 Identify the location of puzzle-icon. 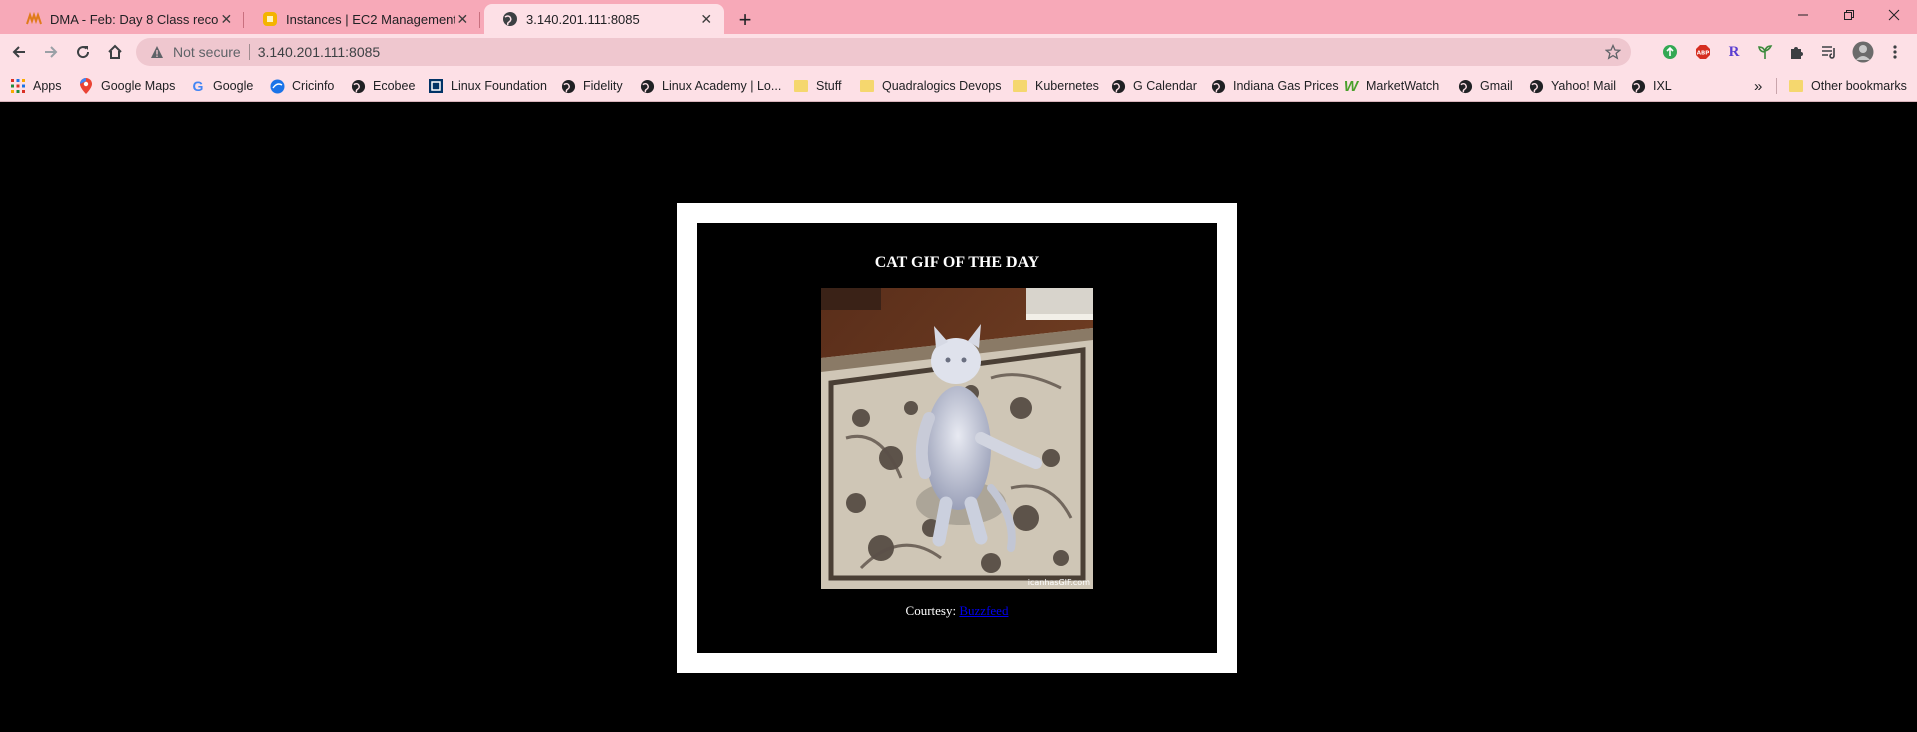
(1797, 52).